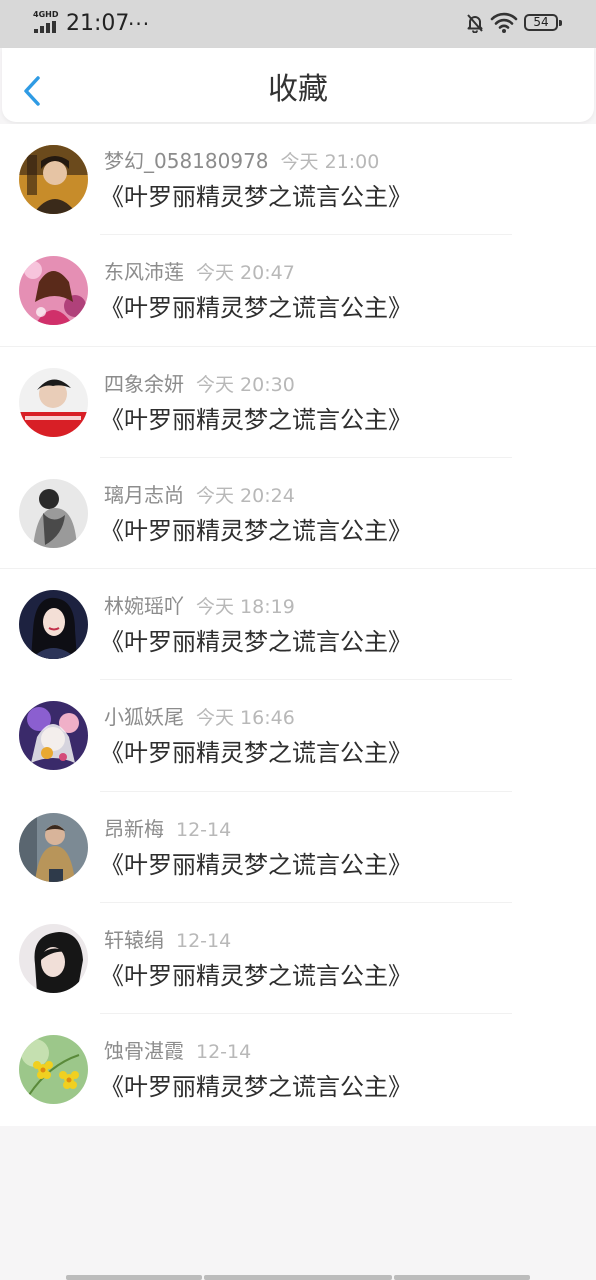 The width and height of the screenshot is (596, 1280). What do you see at coordinates (475, 23) in the screenshot?
I see `bell-muted-icon` at bounding box center [475, 23].